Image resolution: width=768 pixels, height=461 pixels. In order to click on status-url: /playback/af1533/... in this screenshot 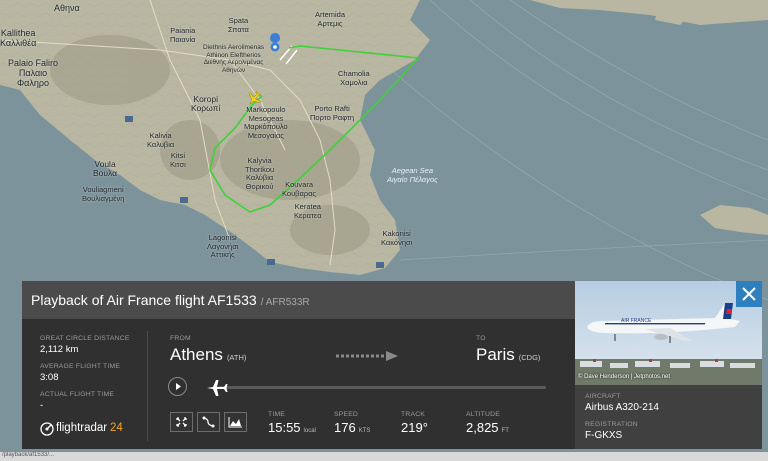, I will do `click(28, 455)`.